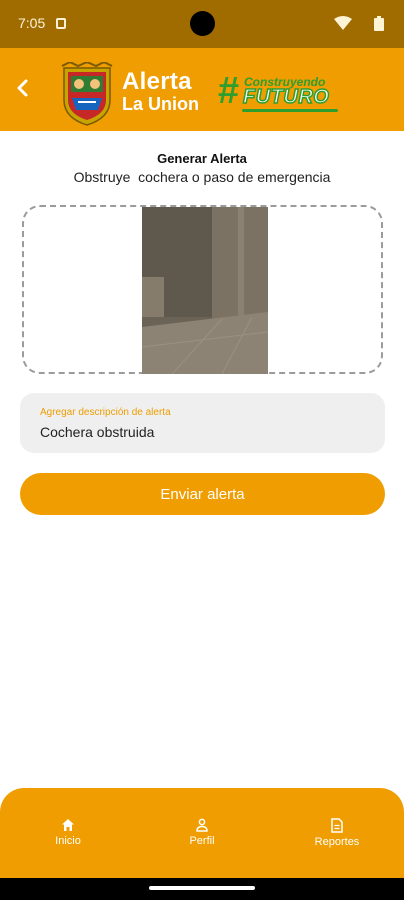 This screenshot has width=404, height=900. Describe the element at coordinates (337, 842) in the screenshot. I see `nav-label-reportes: Reportes` at that location.